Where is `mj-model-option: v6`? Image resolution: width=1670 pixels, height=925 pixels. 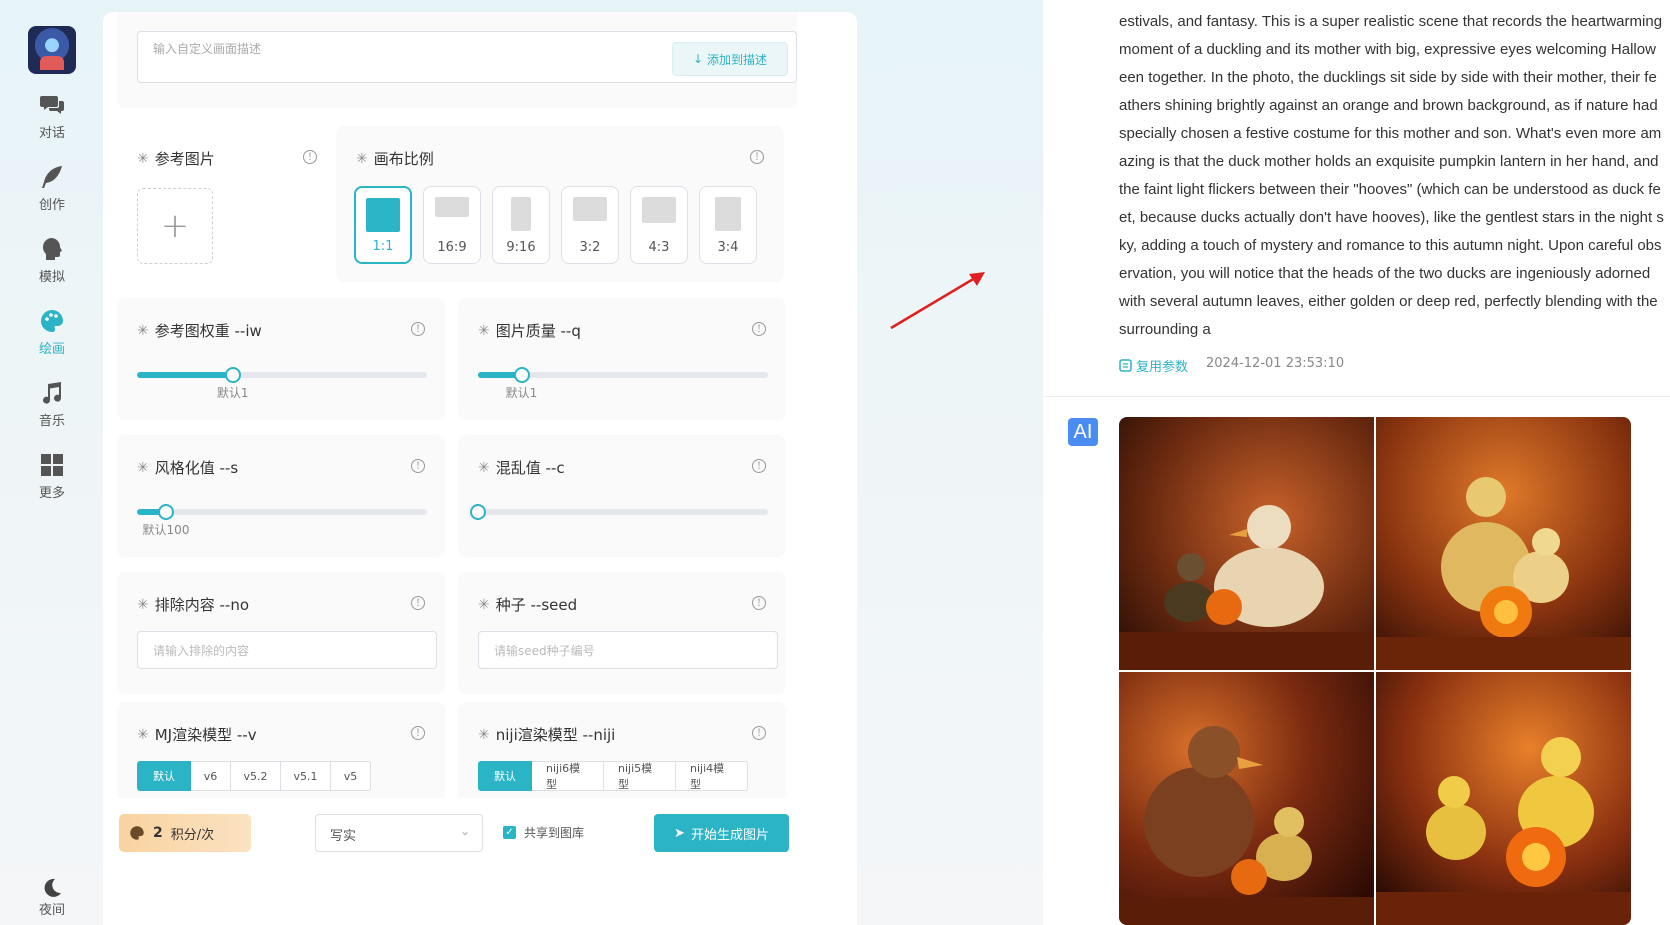 mj-model-option: v6 is located at coordinates (211, 776).